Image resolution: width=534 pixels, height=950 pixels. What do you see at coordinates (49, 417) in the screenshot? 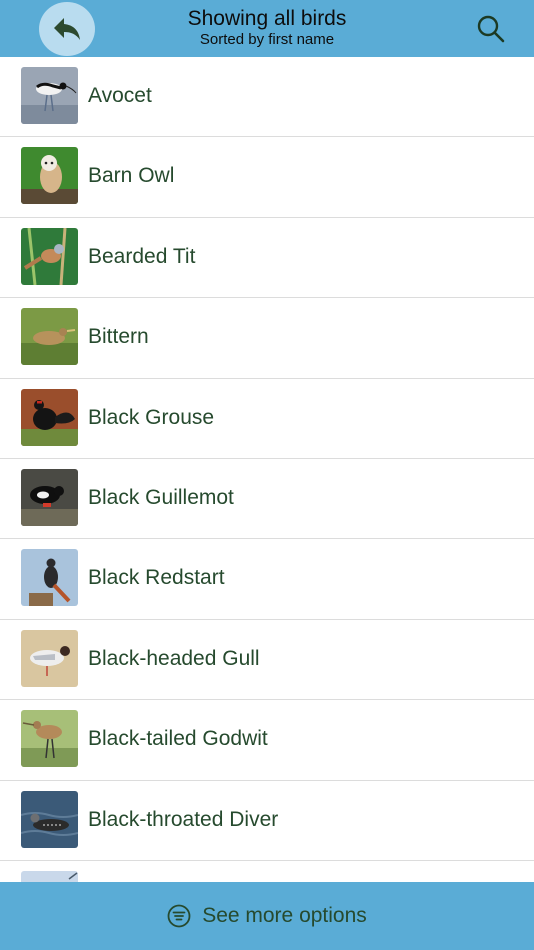
I see `black-grouse-thumbnail` at bounding box center [49, 417].